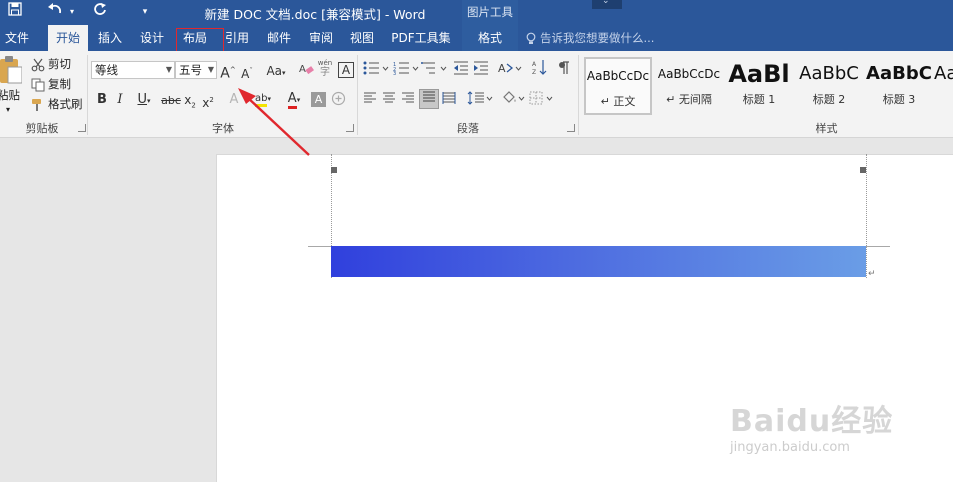 The width and height of the screenshot is (953, 482). What do you see at coordinates (564, 71) in the screenshot?
I see `show-formatting-button` at bounding box center [564, 71].